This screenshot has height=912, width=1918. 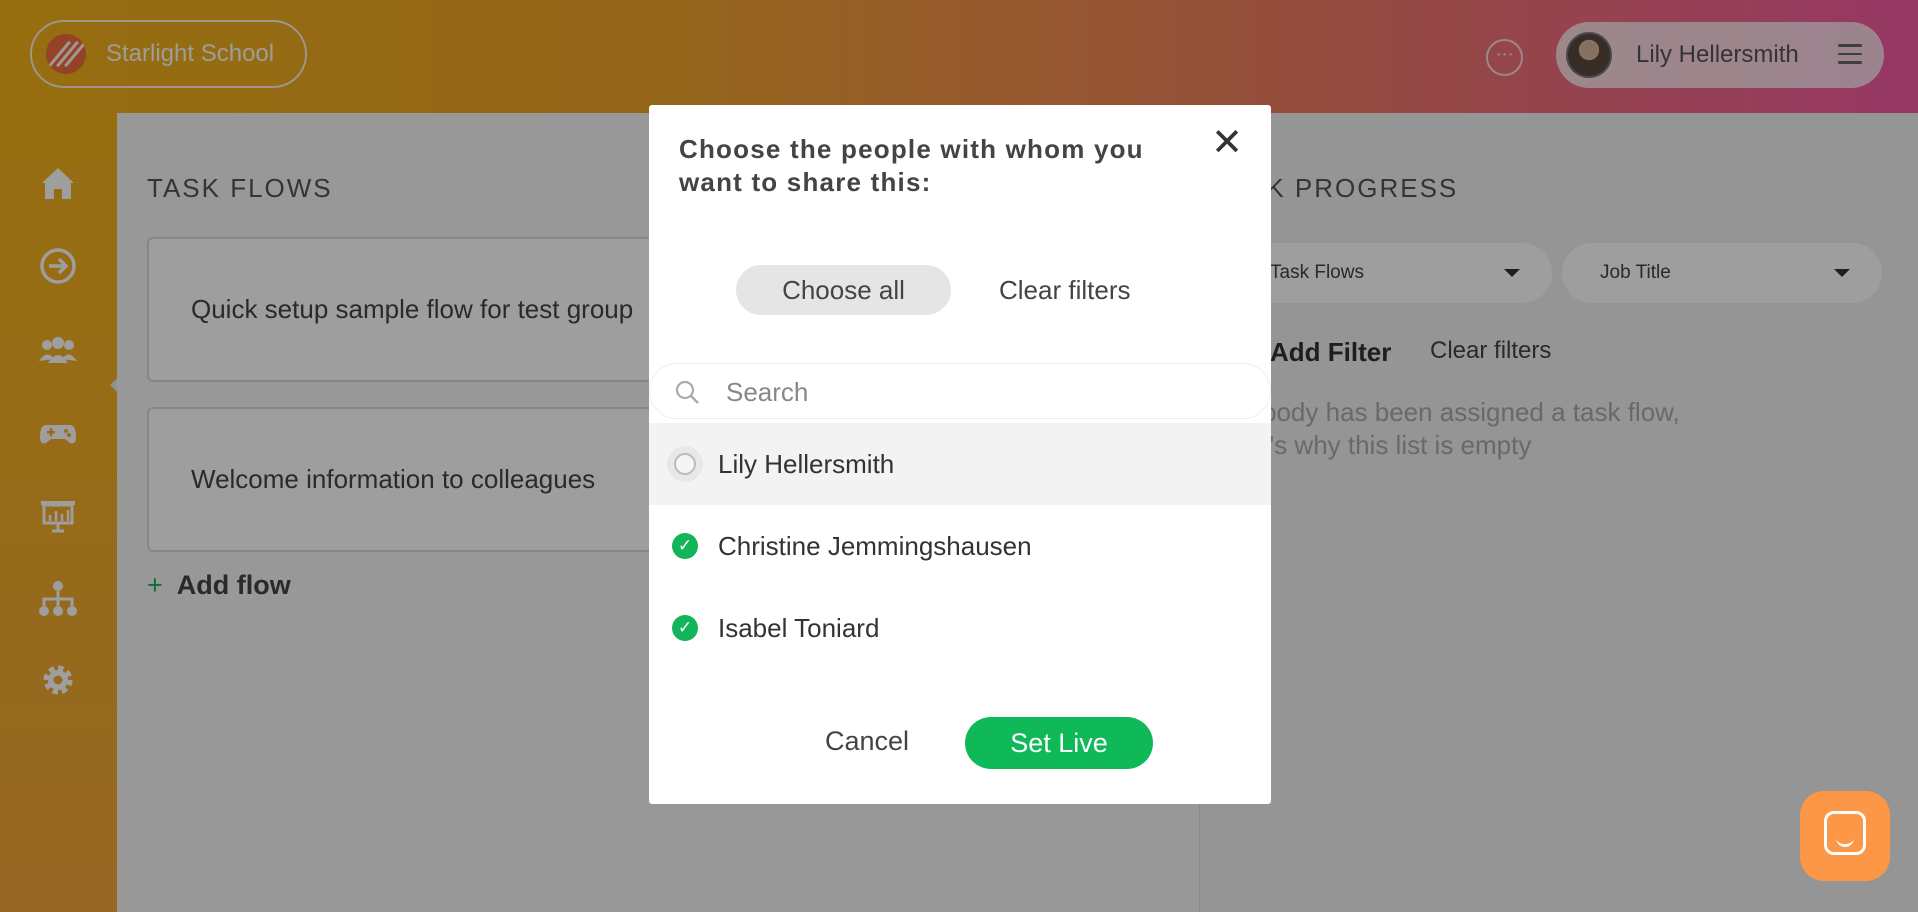 What do you see at coordinates (960, 464) in the screenshot?
I see `list-item: Lily Hellersmith` at bounding box center [960, 464].